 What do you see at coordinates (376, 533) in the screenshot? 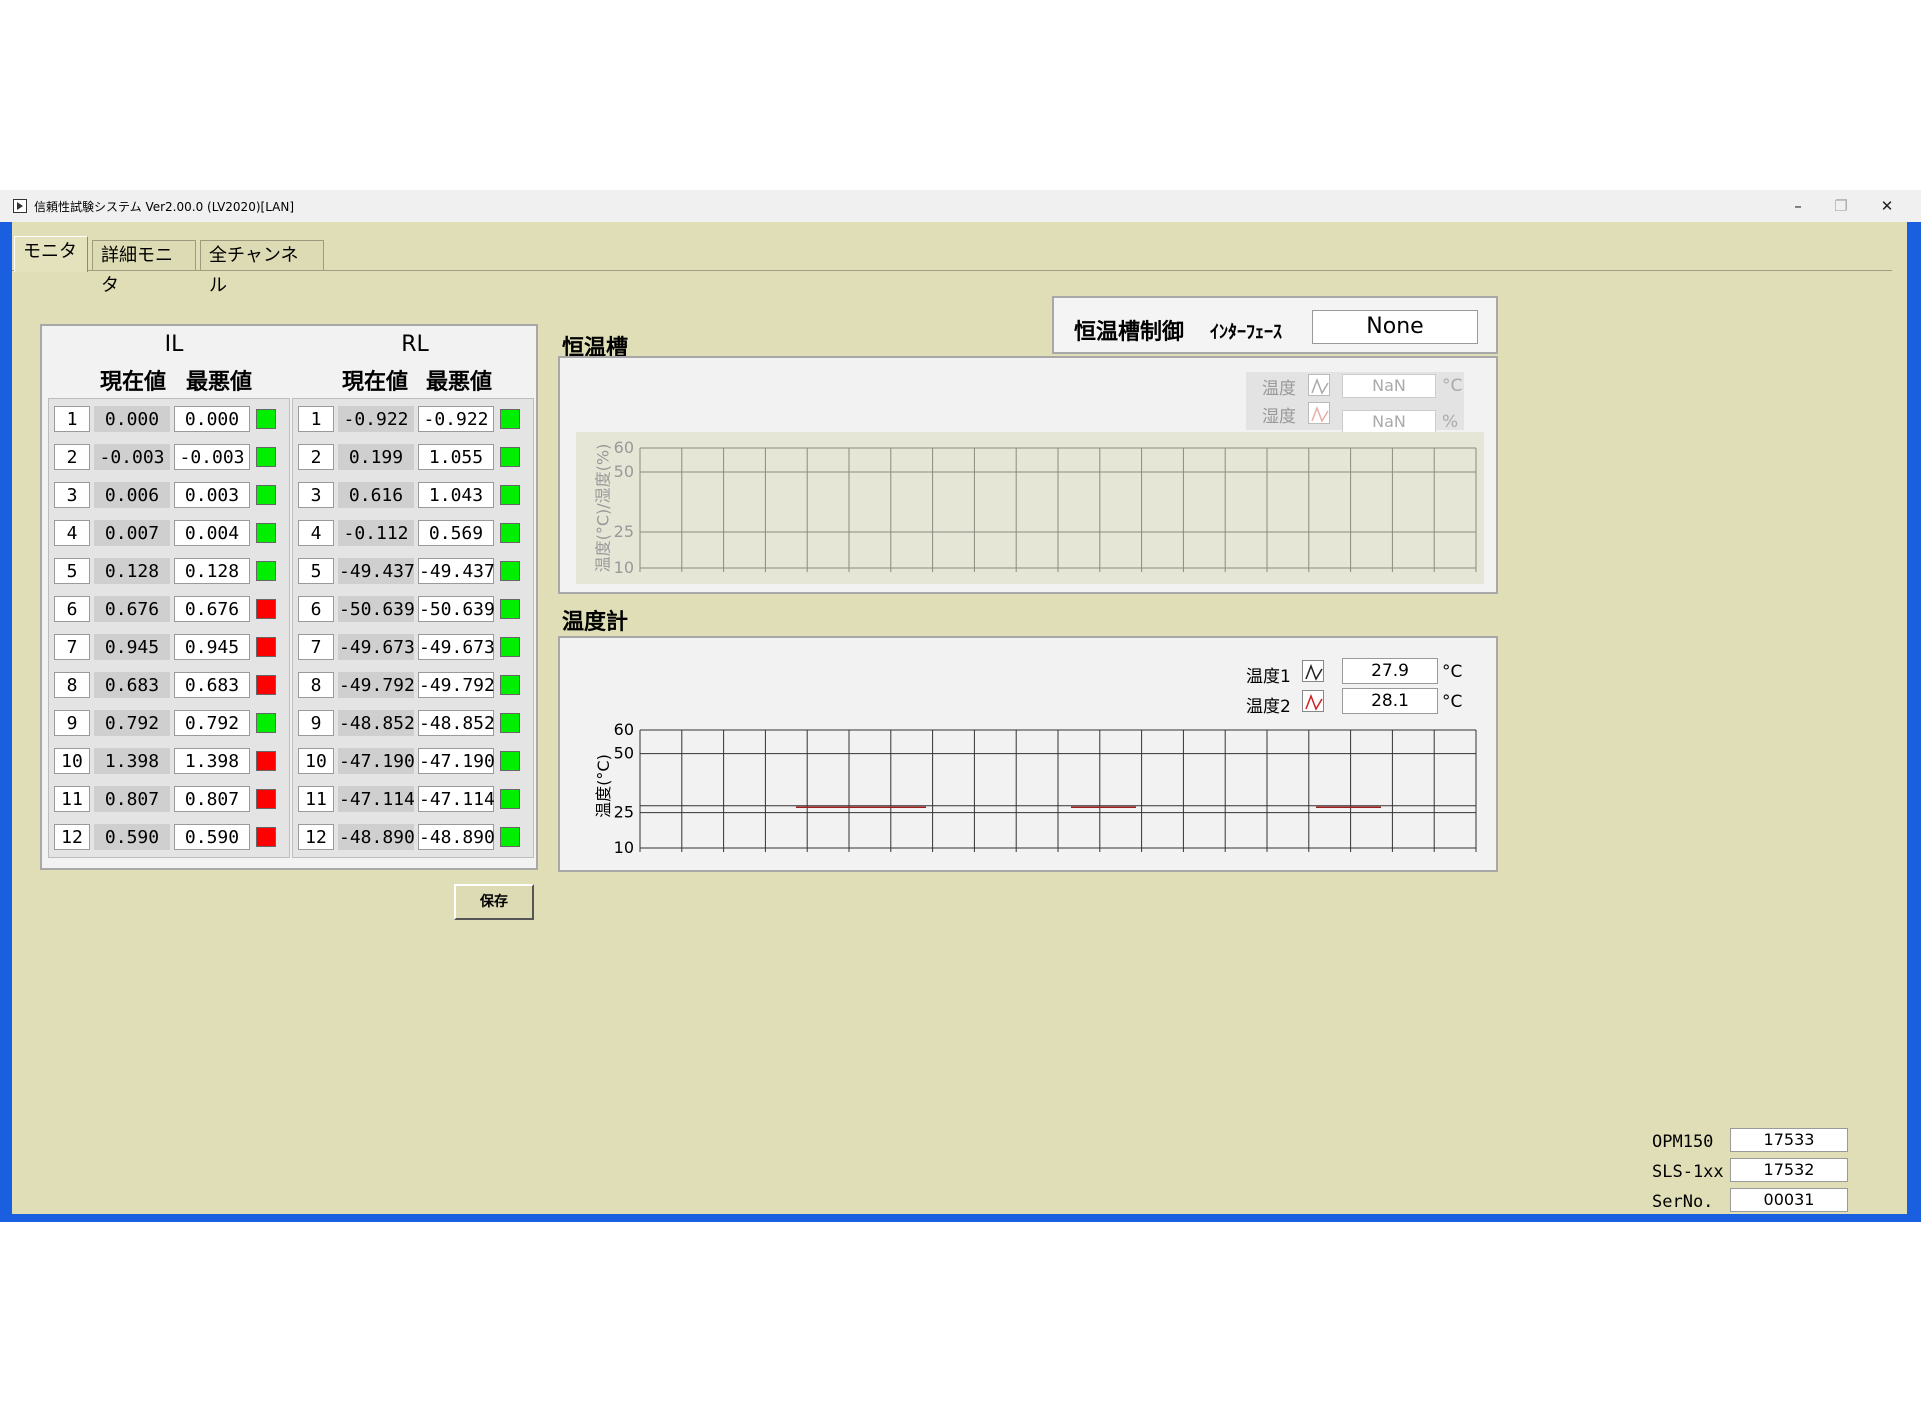
I see `rl-current-value: -0.112` at bounding box center [376, 533].